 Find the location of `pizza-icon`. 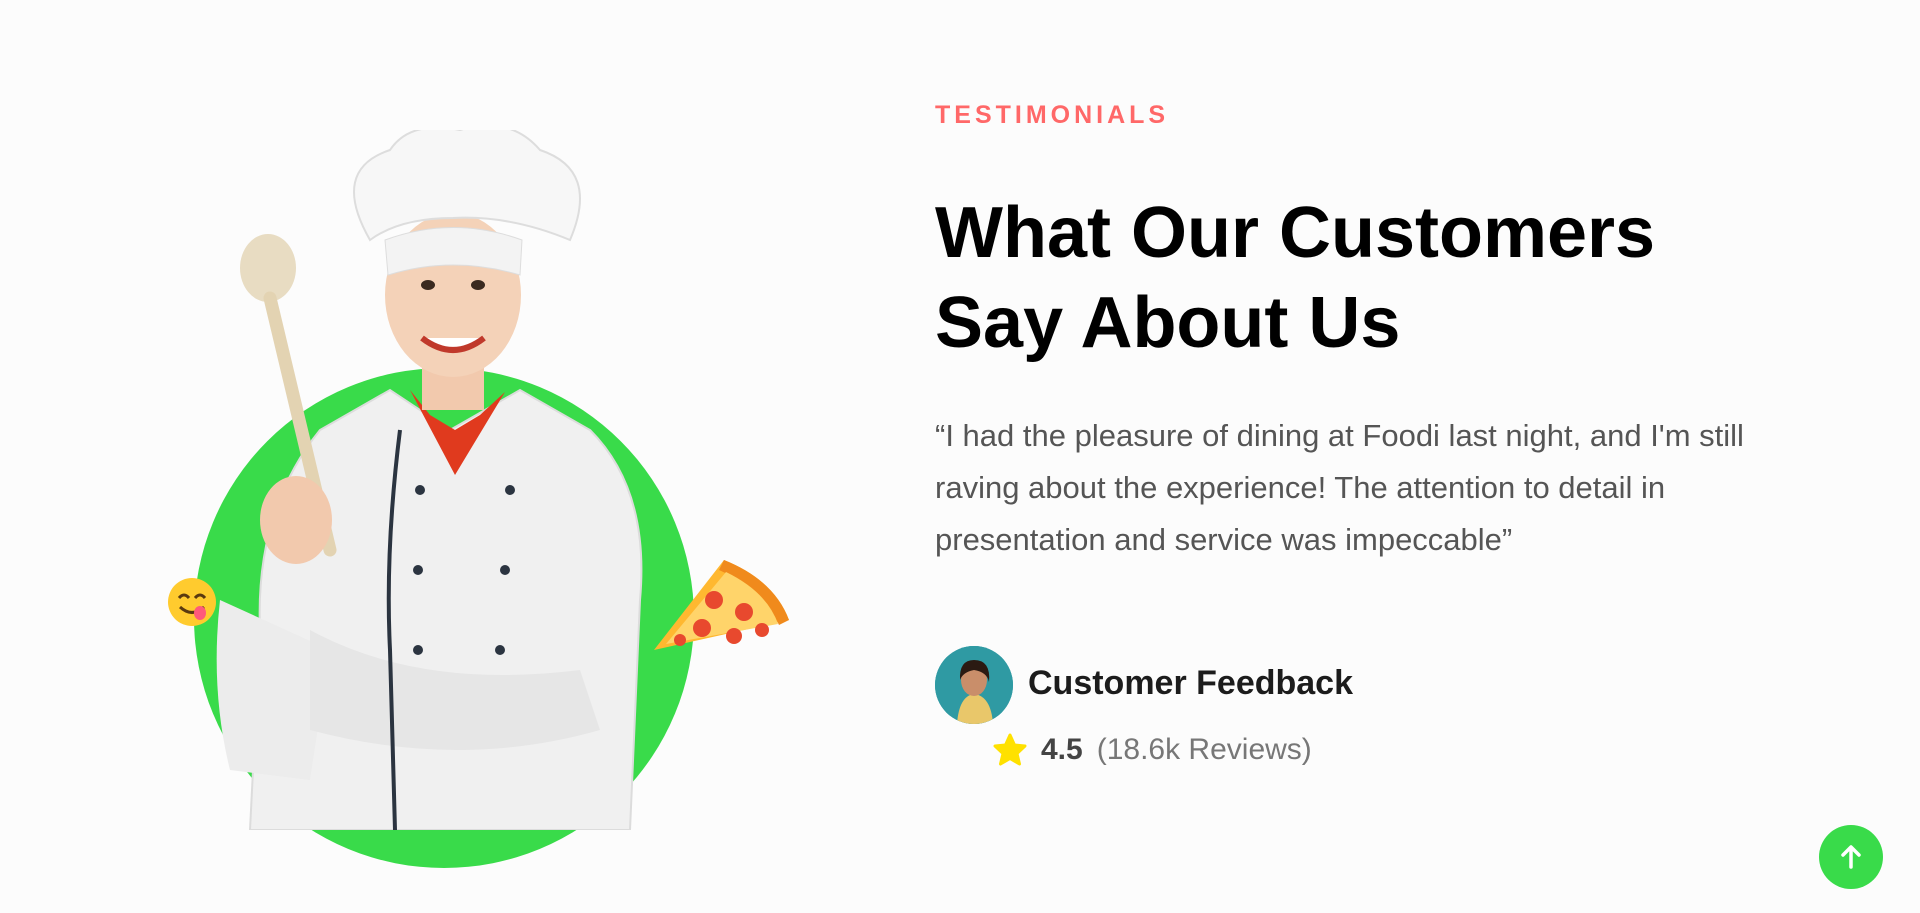

pizza-icon is located at coordinates (721, 605).